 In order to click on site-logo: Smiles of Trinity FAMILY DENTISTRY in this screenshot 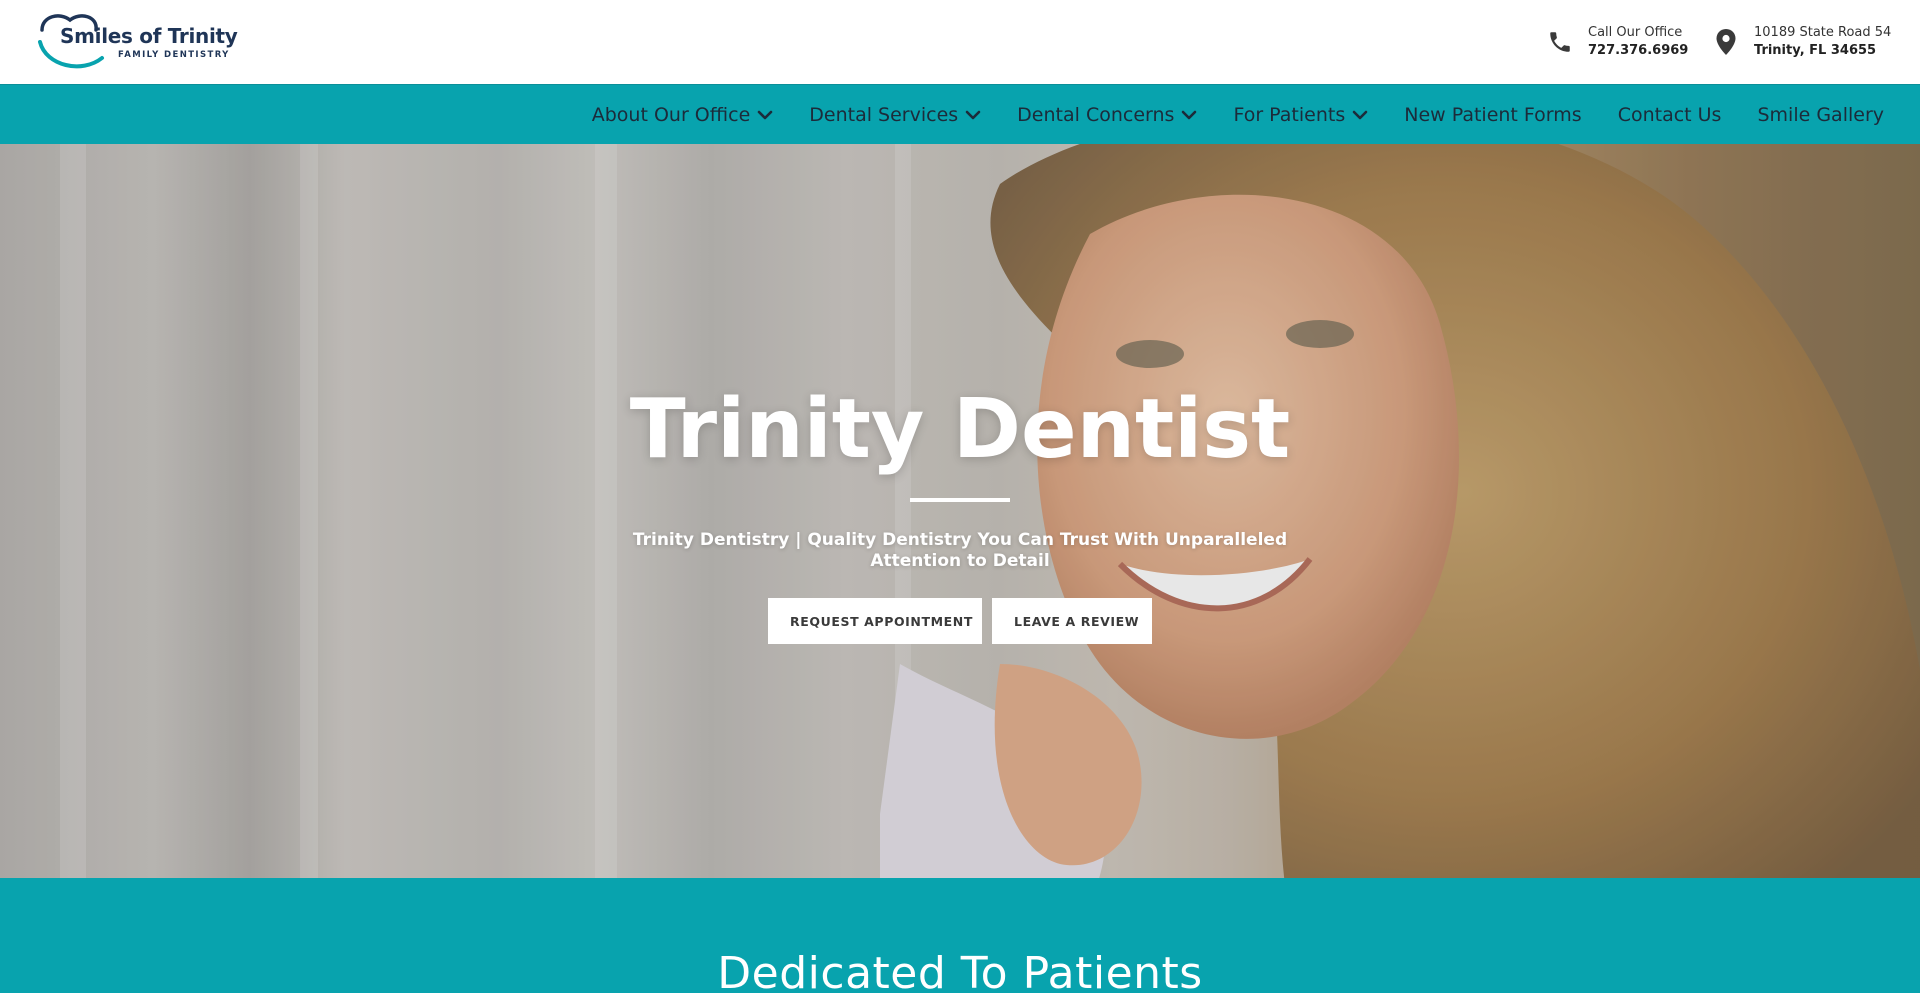, I will do `click(141, 39)`.